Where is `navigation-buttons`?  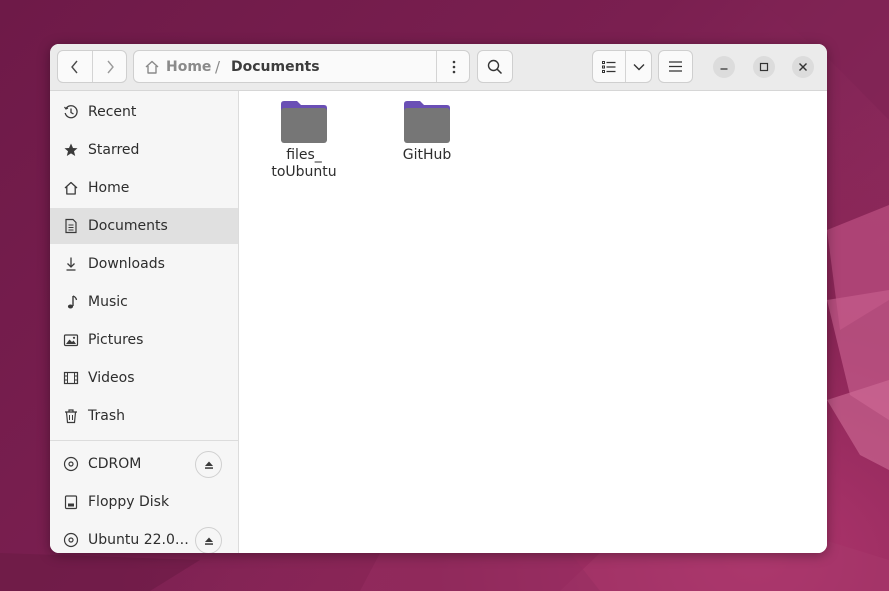
navigation-buttons is located at coordinates (92, 66).